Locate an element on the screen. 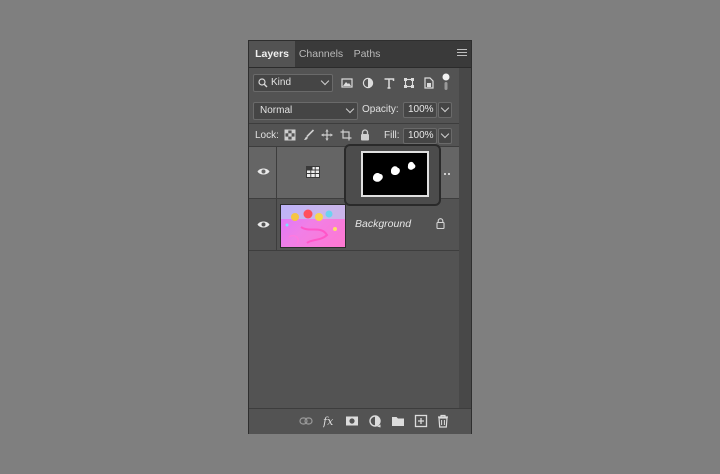 The width and height of the screenshot is (720, 474). new-layer-icon is located at coordinates (421, 421).